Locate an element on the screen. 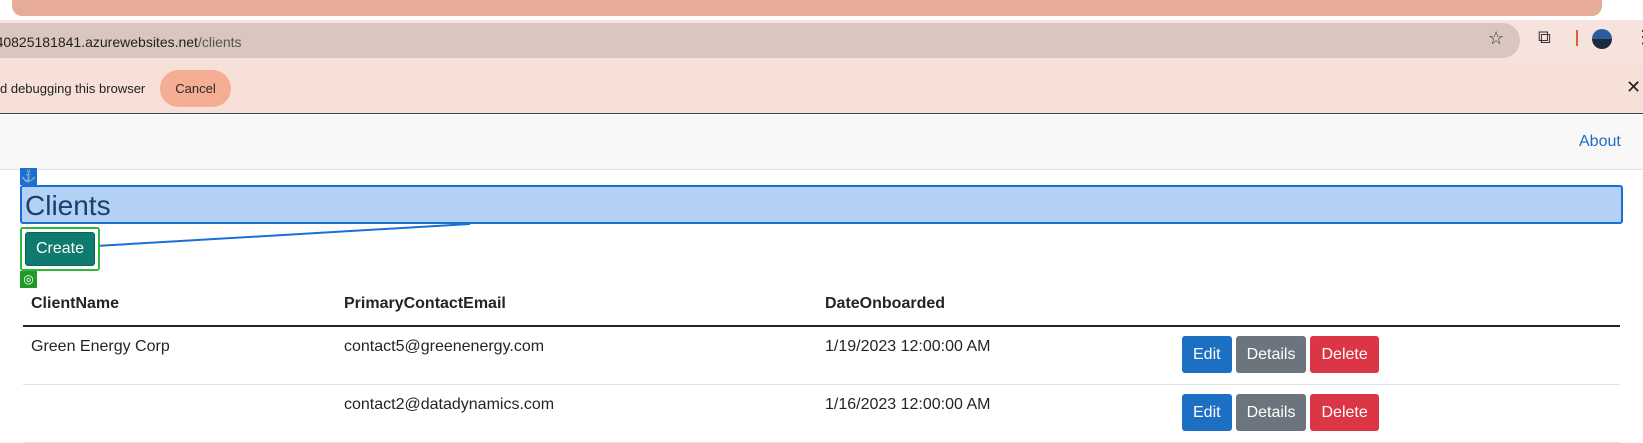 The width and height of the screenshot is (1643, 443). create-highlight: Create is located at coordinates (60, 249).